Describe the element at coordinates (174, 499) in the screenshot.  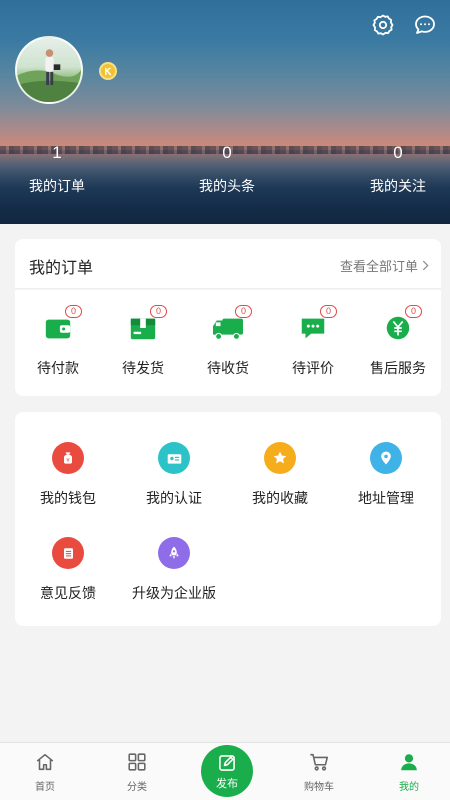
I see `service-label: 我的认证` at that location.